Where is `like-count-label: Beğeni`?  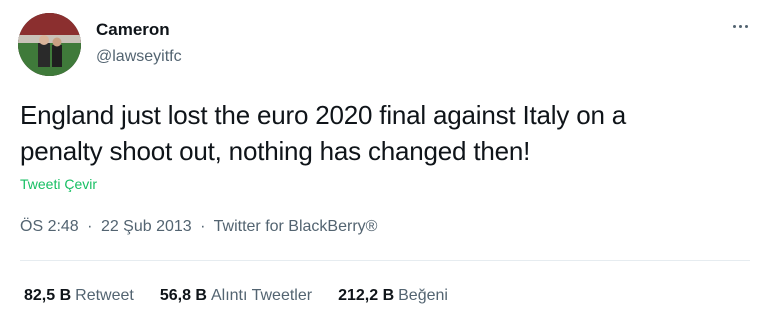
like-count-label: Beğeni is located at coordinates (423, 295).